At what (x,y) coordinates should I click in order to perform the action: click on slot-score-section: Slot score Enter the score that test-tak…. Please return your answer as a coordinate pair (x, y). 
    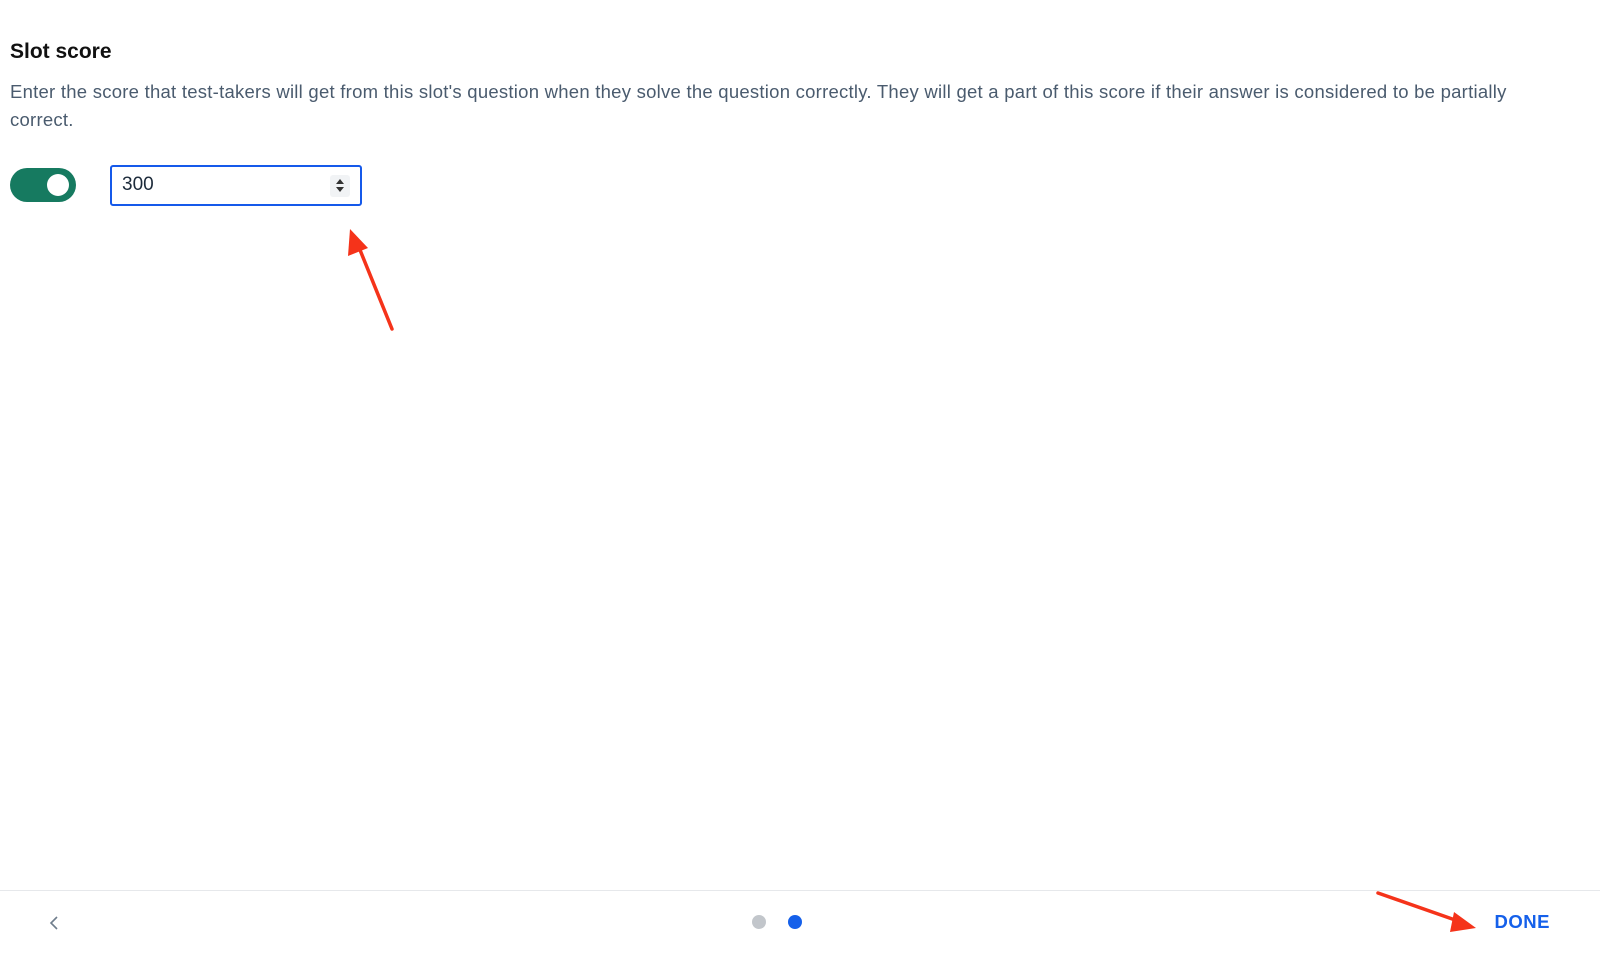
    Looking at the image, I should click on (790, 86).